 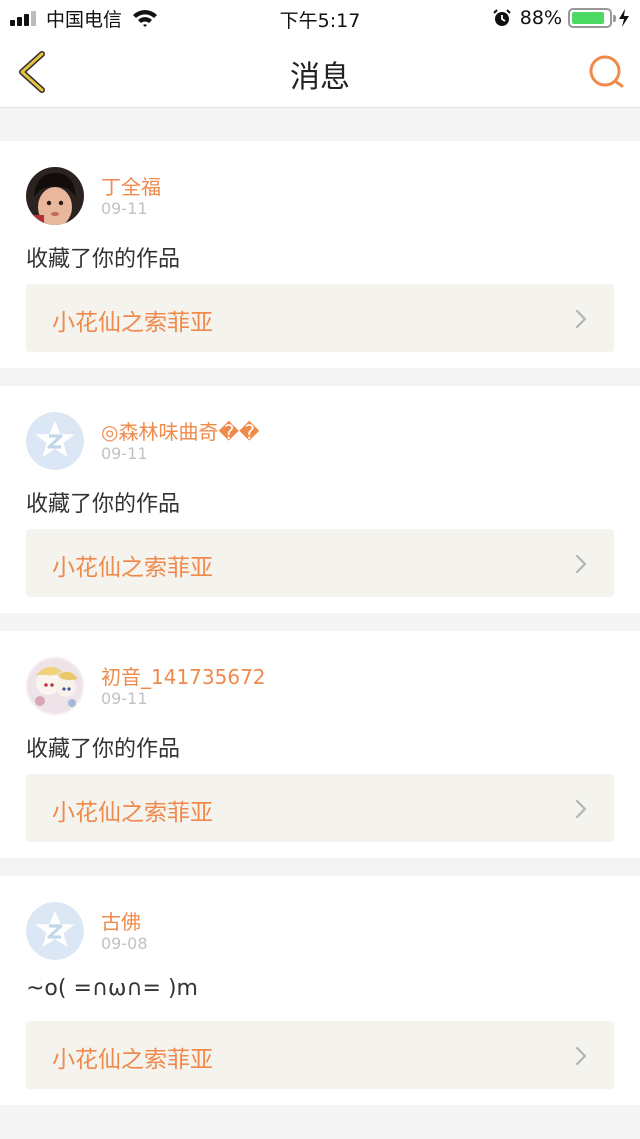 I want to click on nav-bar: 消息, so click(x=320, y=72).